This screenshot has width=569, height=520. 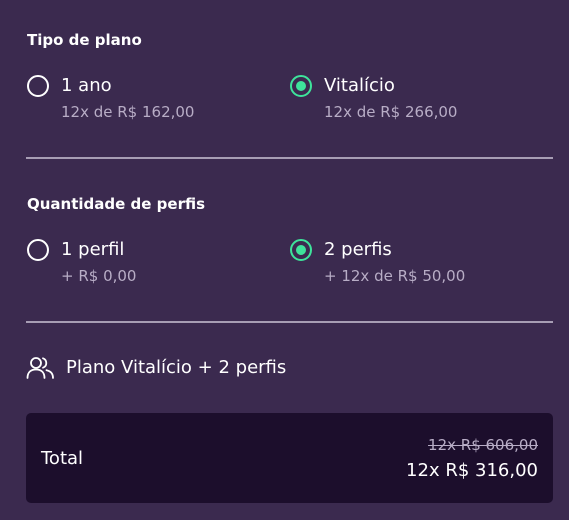 What do you see at coordinates (483, 445) in the screenshot?
I see `old-price: 12x R$ 606,00` at bounding box center [483, 445].